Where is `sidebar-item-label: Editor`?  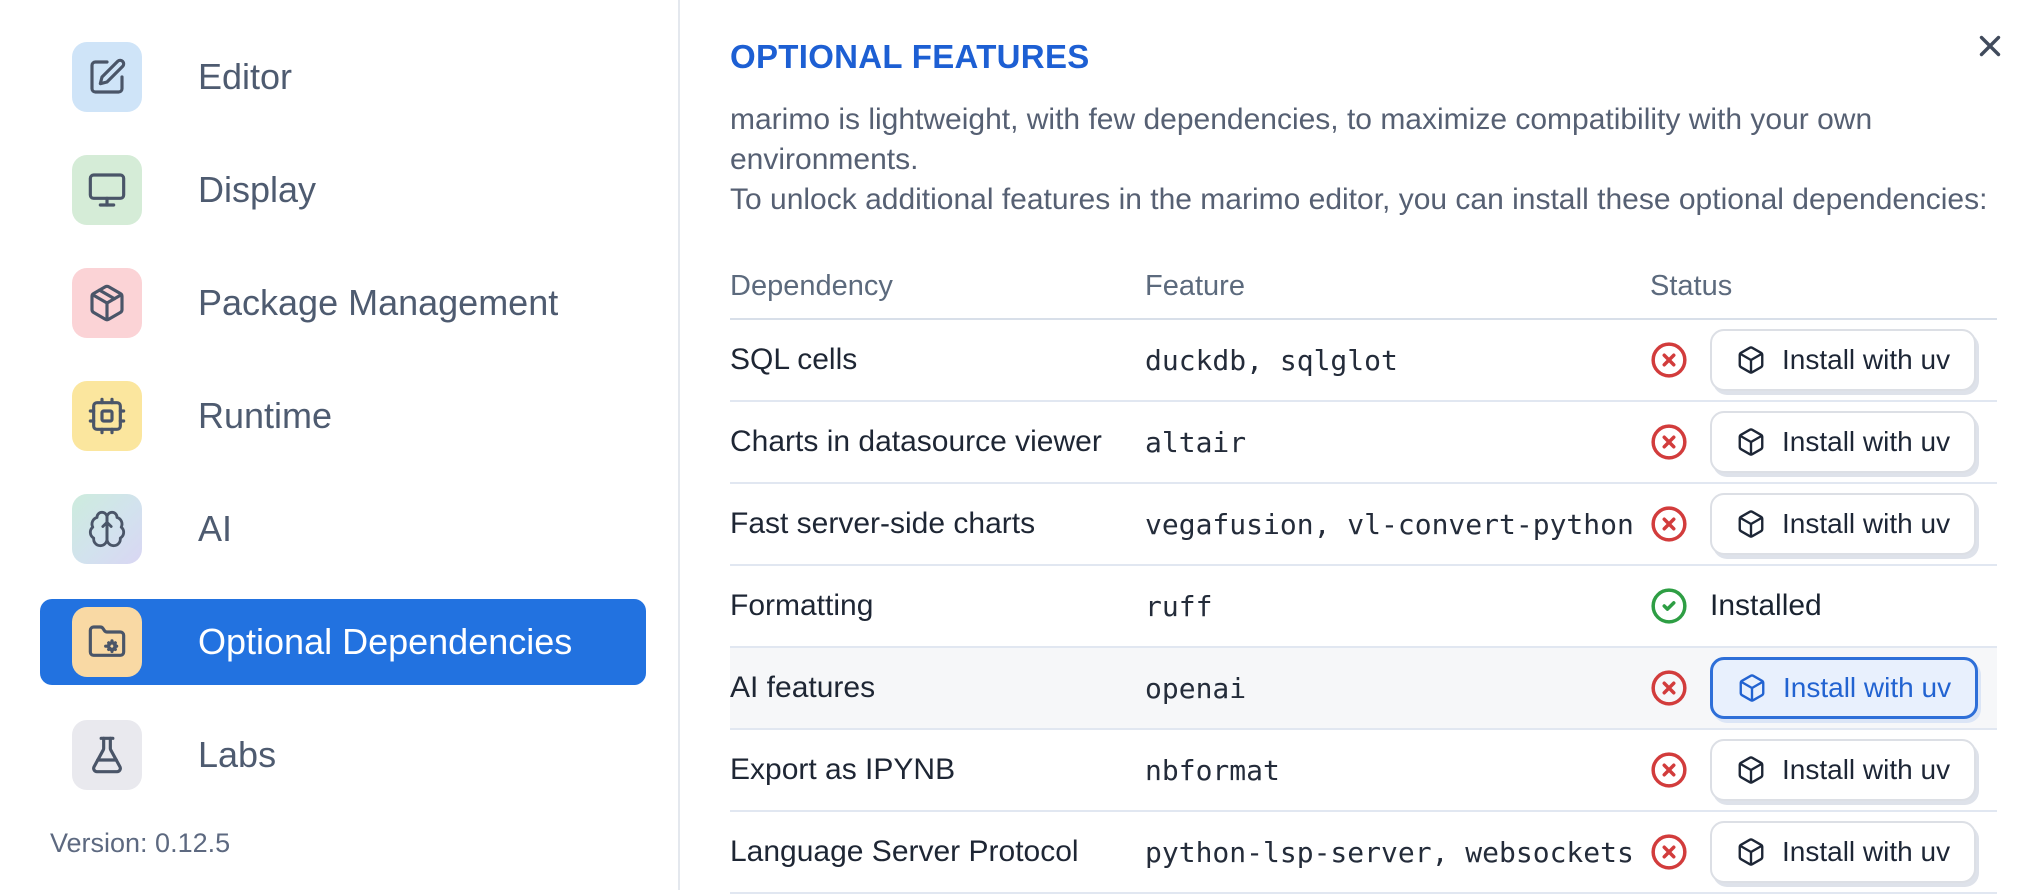
sidebar-item-label: Editor is located at coordinates (245, 76).